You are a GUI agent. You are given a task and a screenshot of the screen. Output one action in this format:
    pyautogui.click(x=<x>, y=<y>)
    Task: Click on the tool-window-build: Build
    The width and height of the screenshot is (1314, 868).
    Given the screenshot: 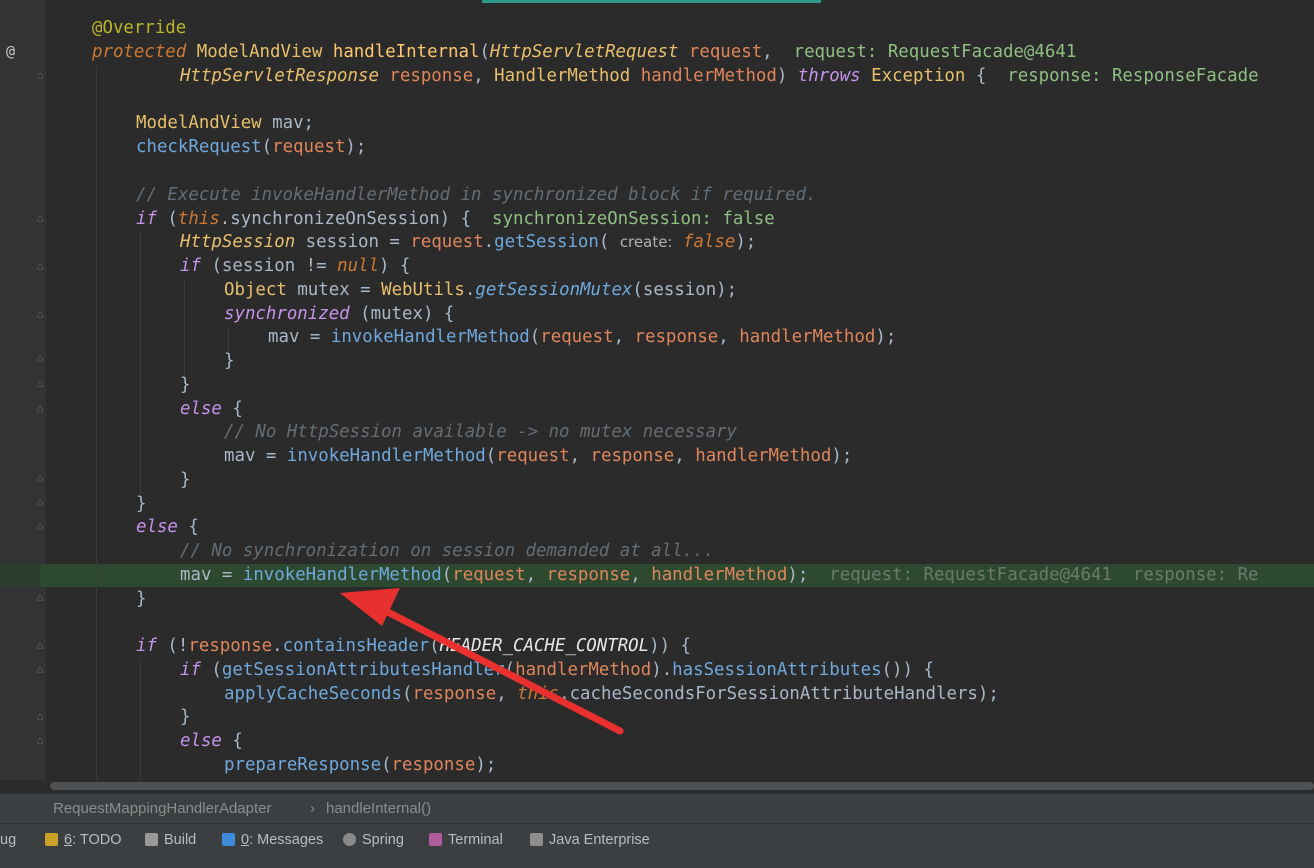 What is the action you would take?
    pyautogui.click(x=170, y=840)
    